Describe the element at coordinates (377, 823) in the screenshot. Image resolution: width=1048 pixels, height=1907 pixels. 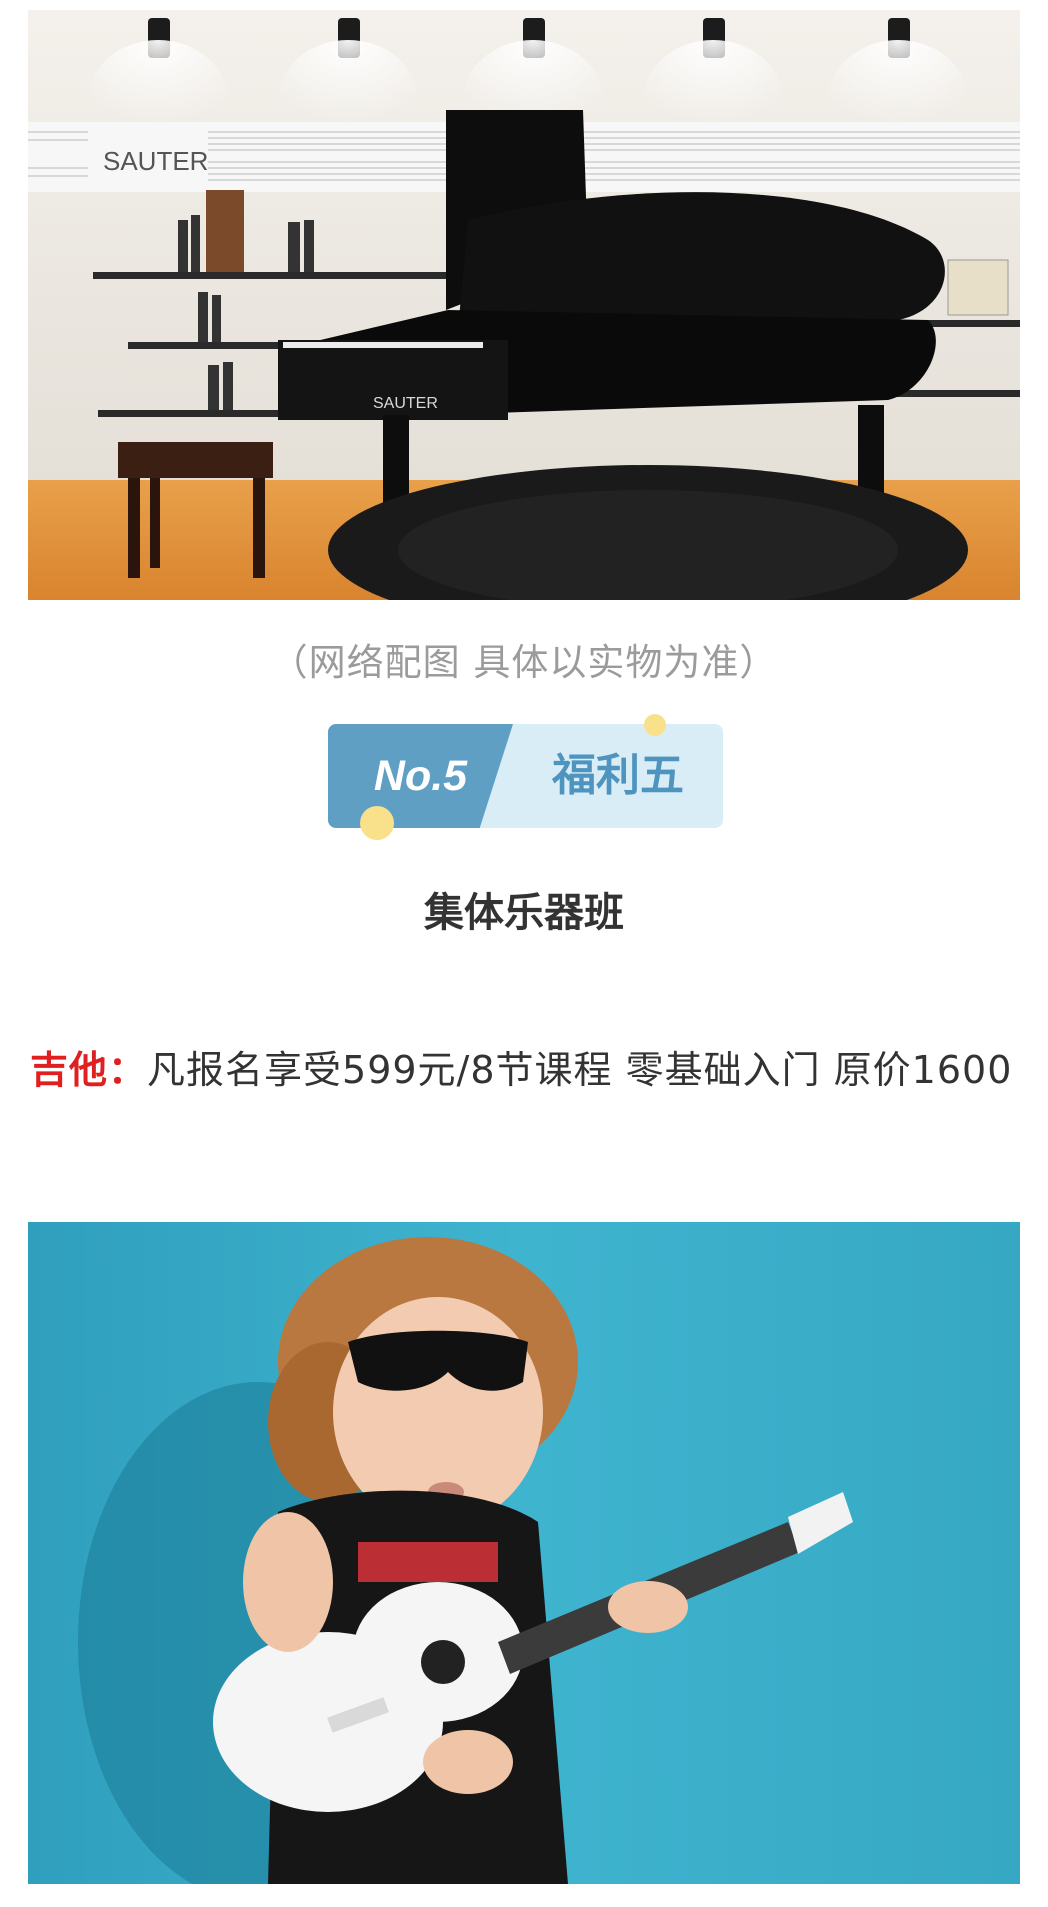
I see `decor-dot-bottom` at that location.